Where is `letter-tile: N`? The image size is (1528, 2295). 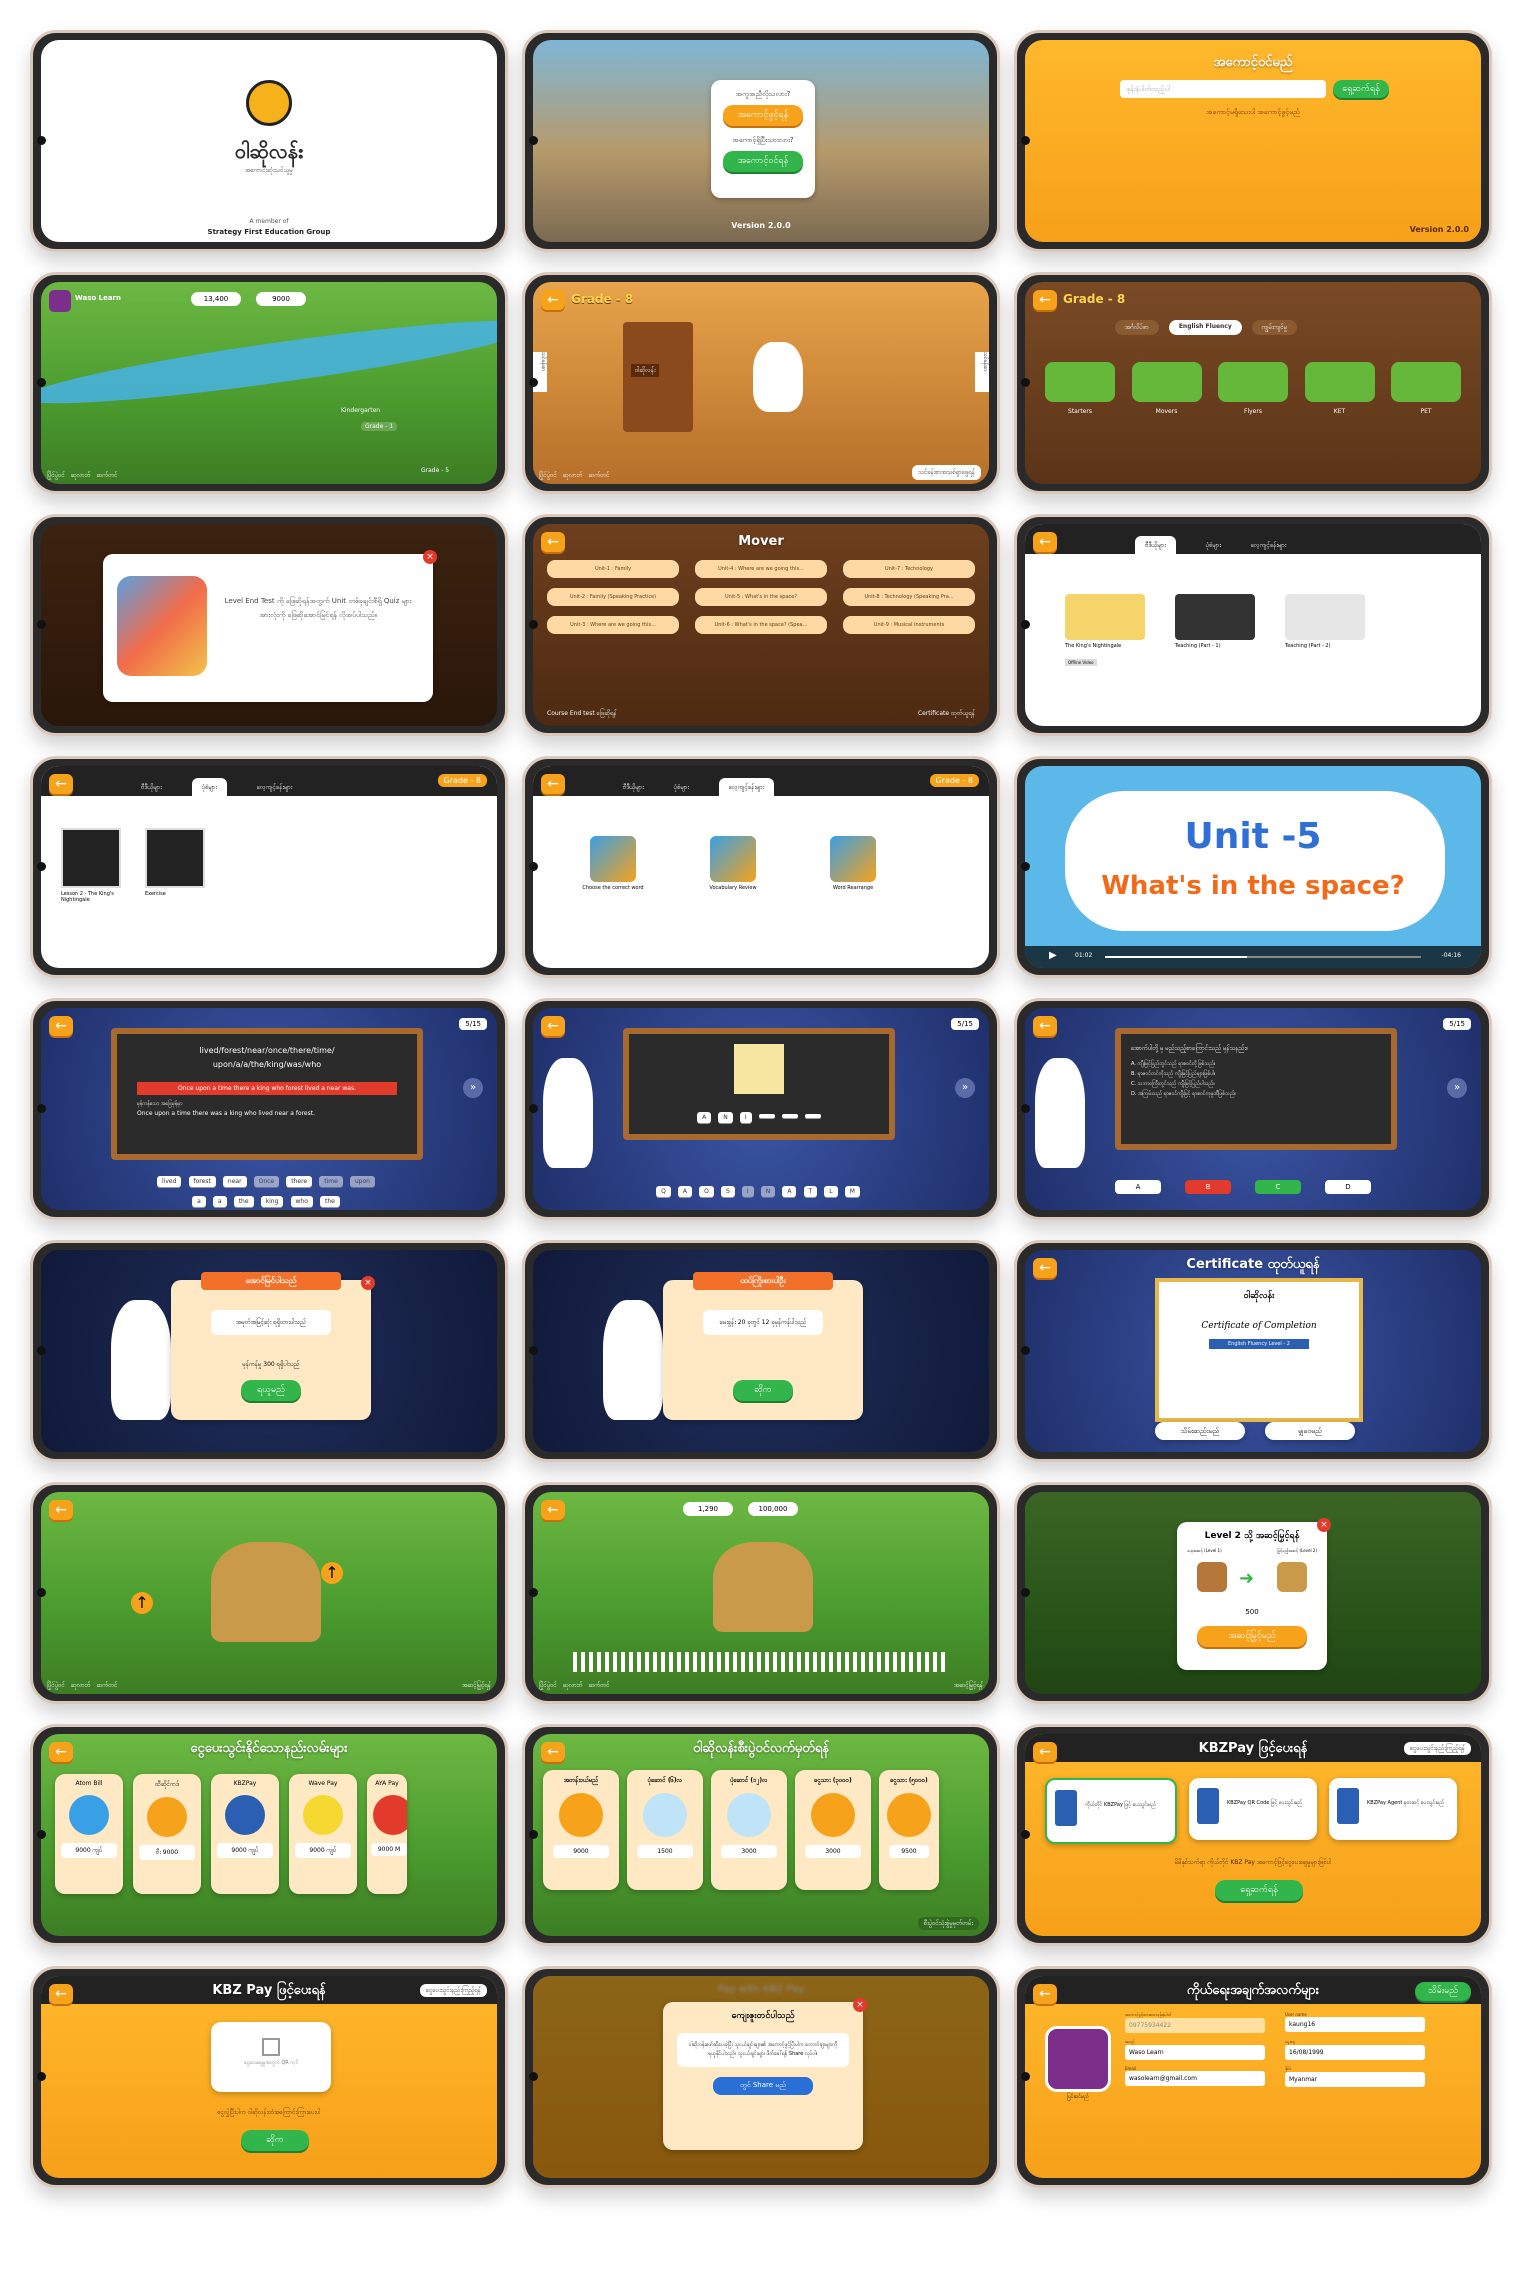
letter-tile: N is located at coordinates (768, 1191).